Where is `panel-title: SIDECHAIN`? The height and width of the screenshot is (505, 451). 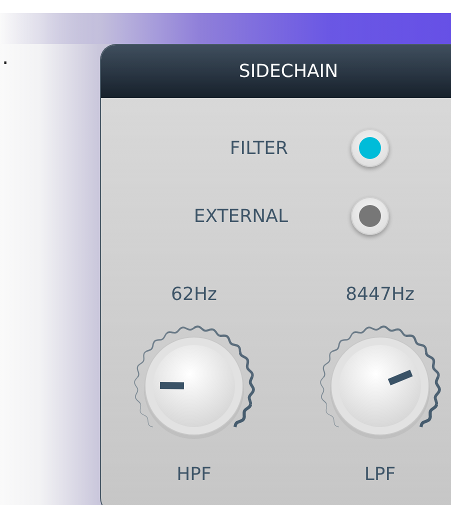 panel-title: SIDECHAIN is located at coordinates (276, 71).